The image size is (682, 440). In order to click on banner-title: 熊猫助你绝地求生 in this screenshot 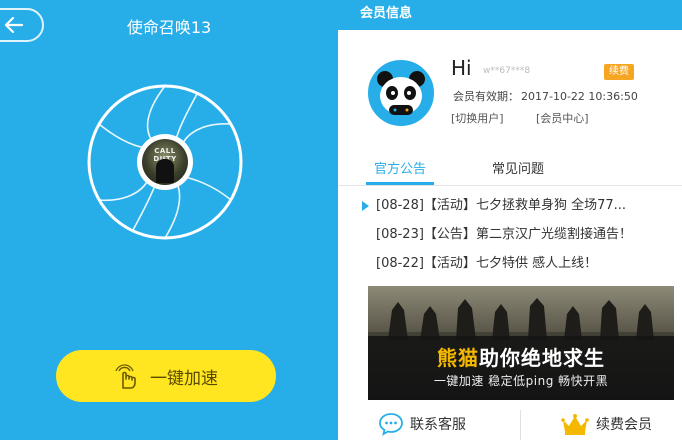, I will do `click(521, 356)`.